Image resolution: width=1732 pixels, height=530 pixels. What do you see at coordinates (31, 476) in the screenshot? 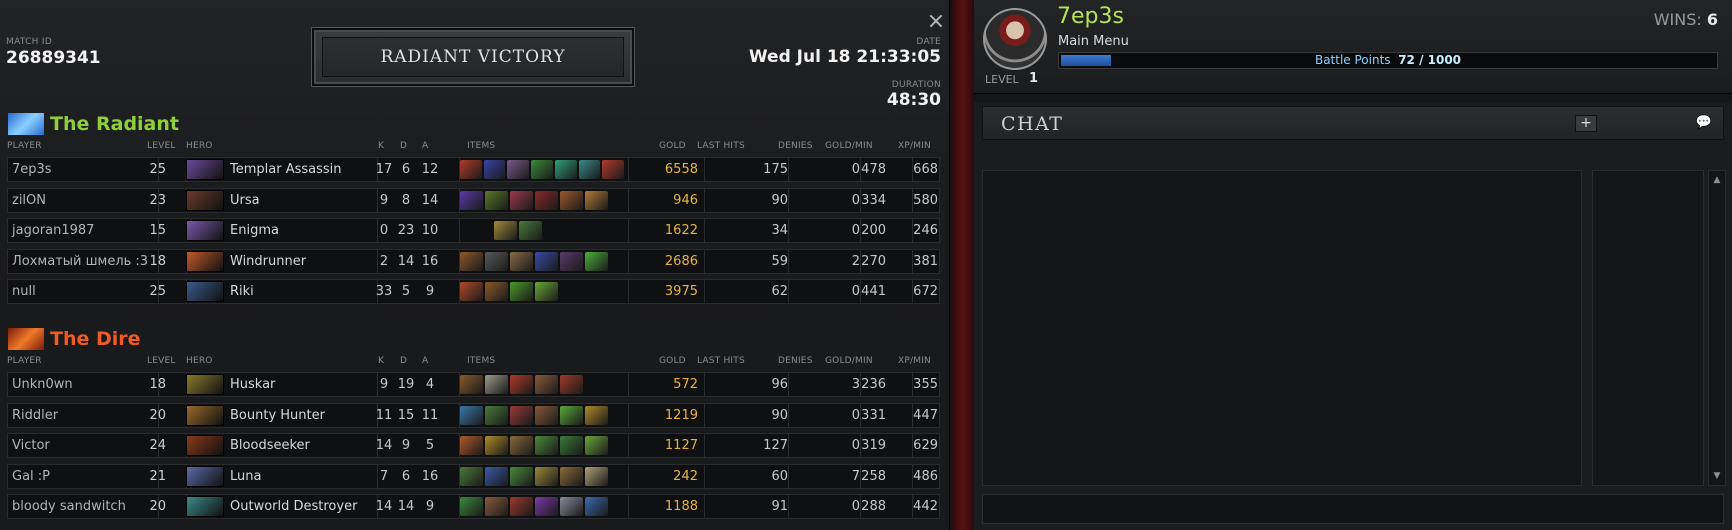
I see `player-name: Gal :P` at bounding box center [31, 476].